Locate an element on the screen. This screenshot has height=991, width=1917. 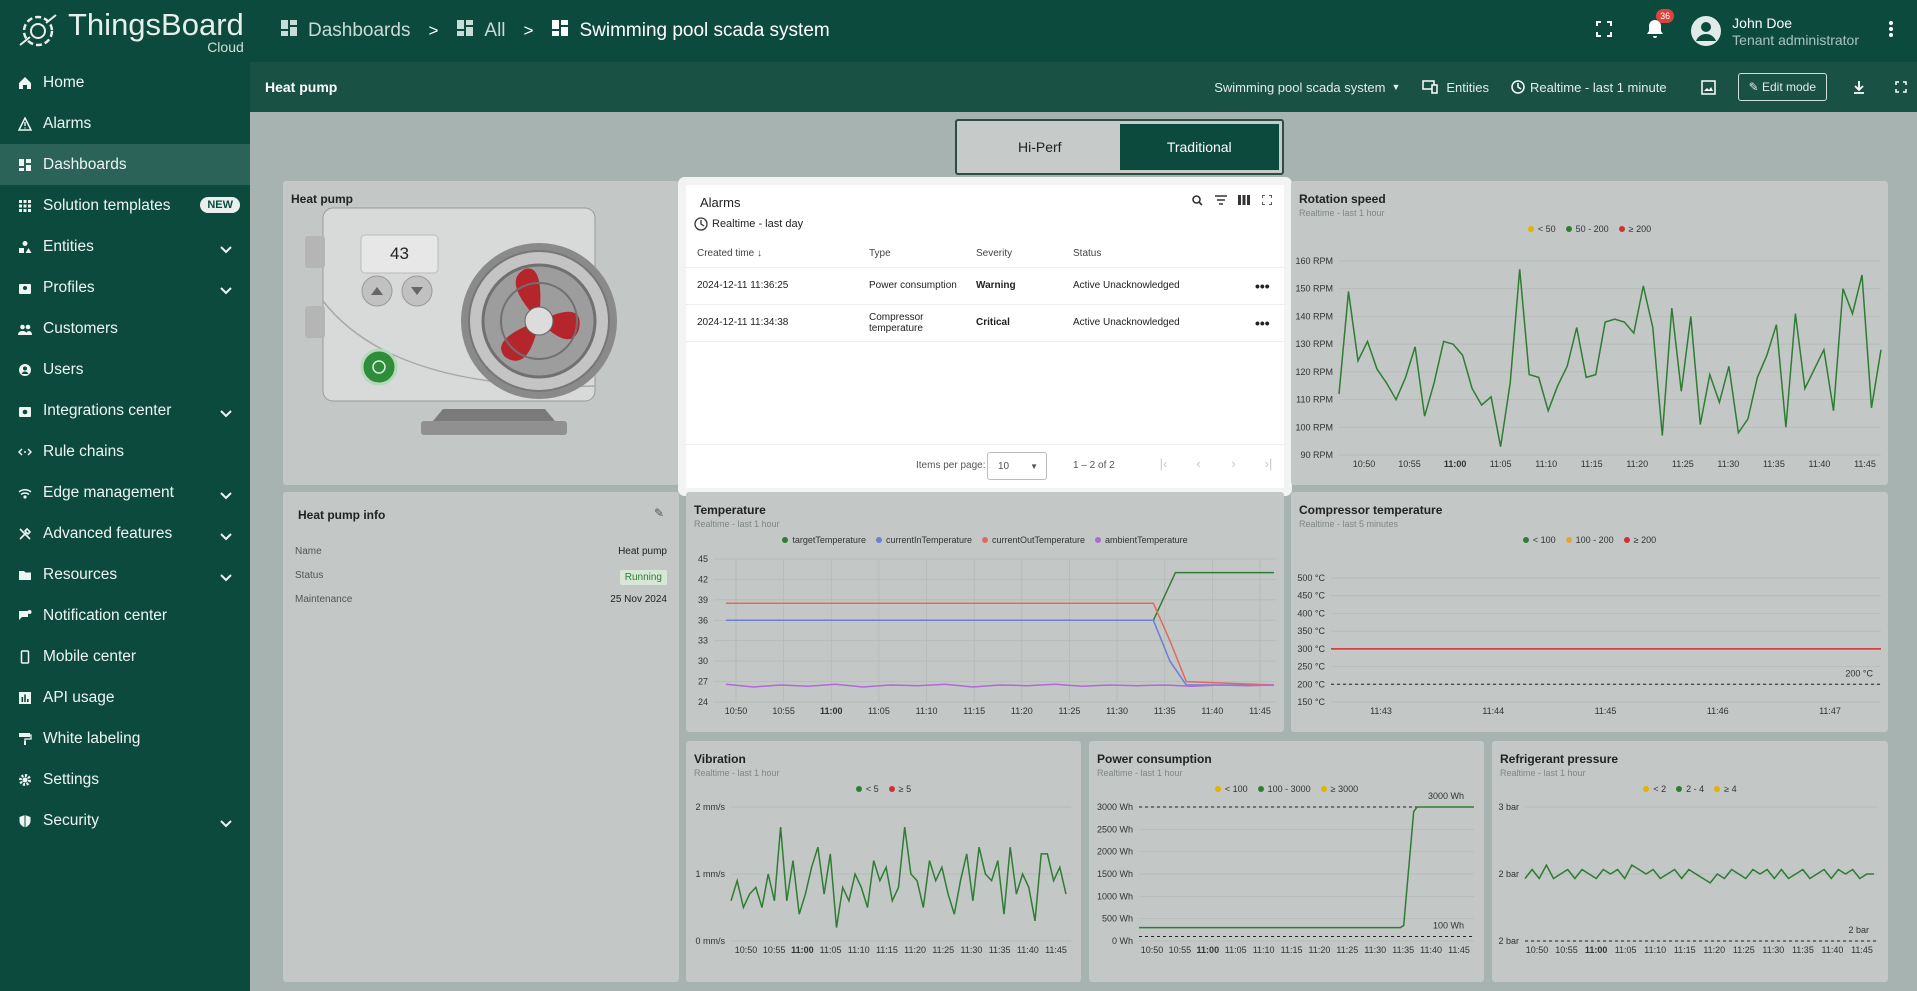
threshold-low-label: 100 Wh is located at coordinates (1448, 926).